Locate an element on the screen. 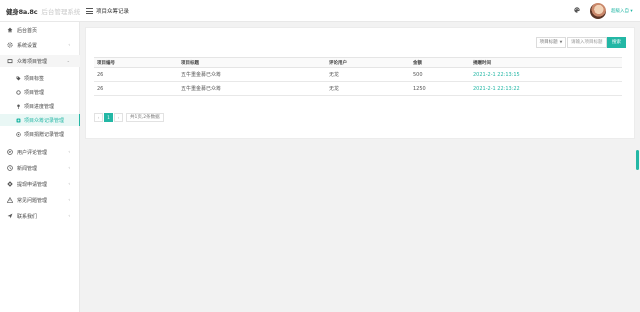 The height and width of the screenshot is (312, 640). sidebar-item-contact: 联系我们 ‹ is located at coordinates (40, 216).